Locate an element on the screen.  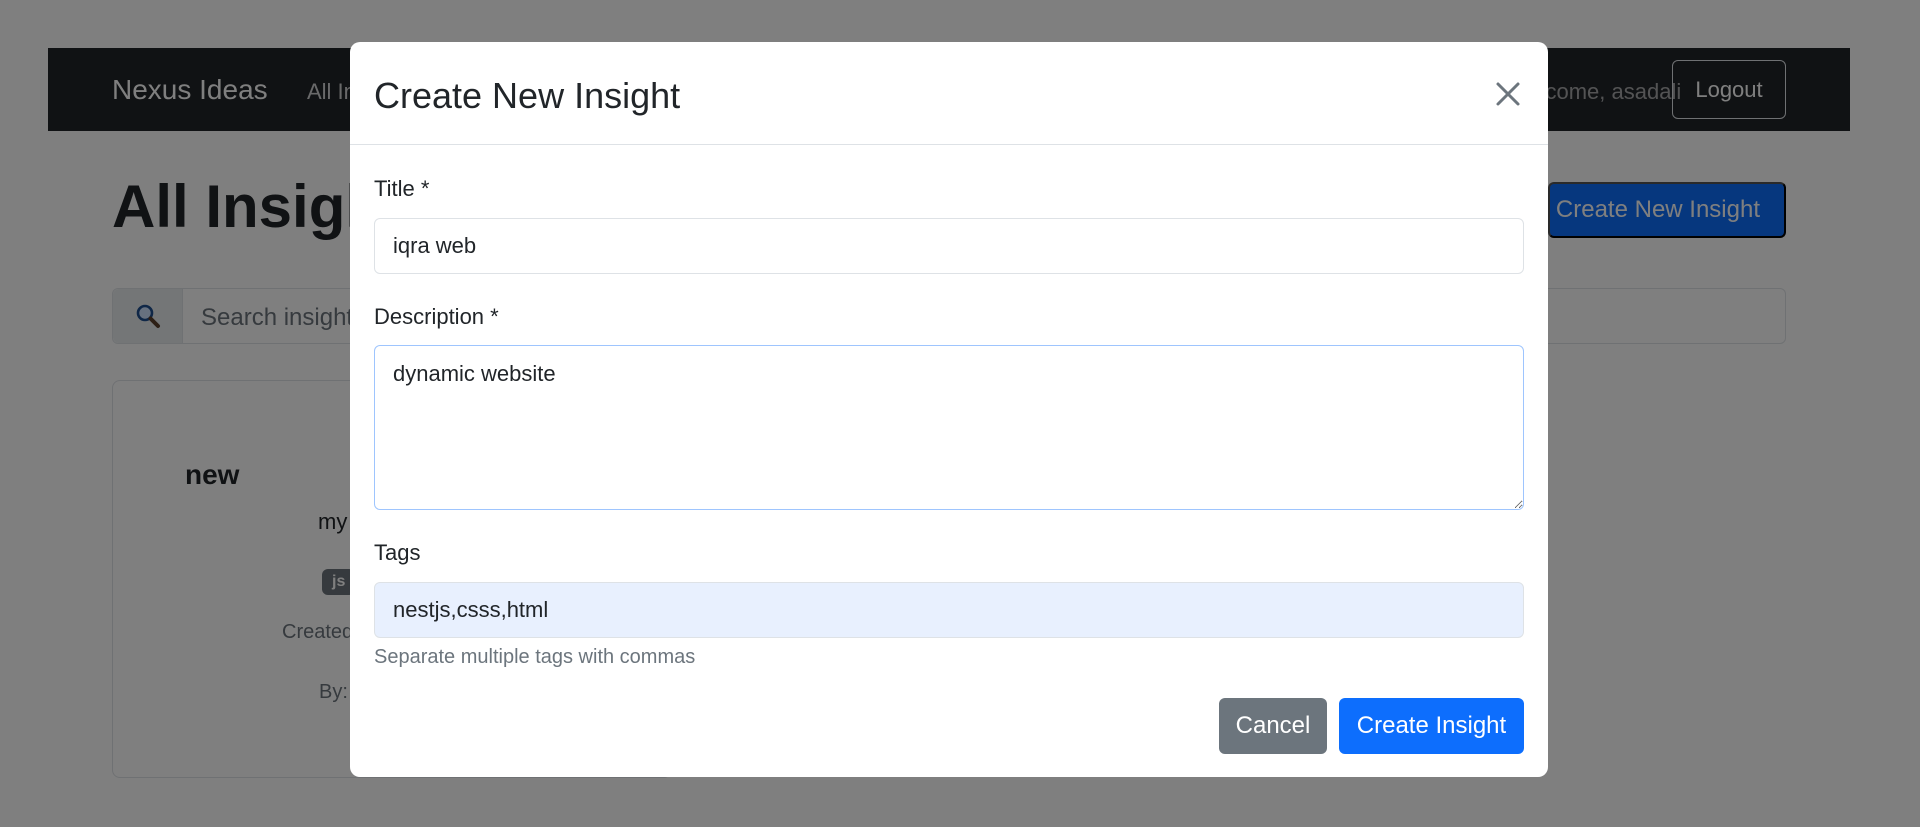
title-label: Title * is located at coordinates (402, 188).